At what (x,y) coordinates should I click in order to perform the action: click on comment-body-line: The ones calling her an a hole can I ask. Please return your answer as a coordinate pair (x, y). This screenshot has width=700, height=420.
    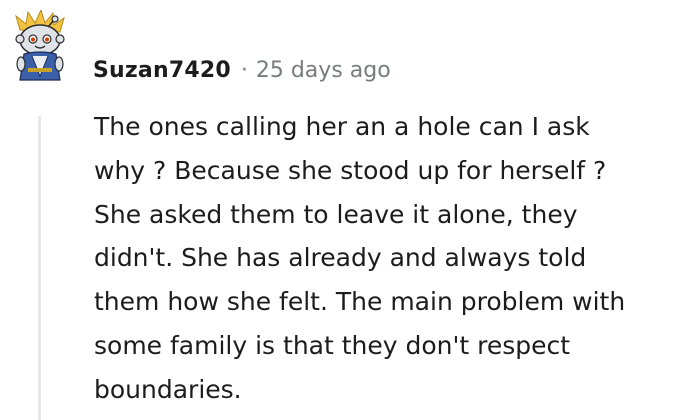
    Looking at the image, I should click on (342, 126).